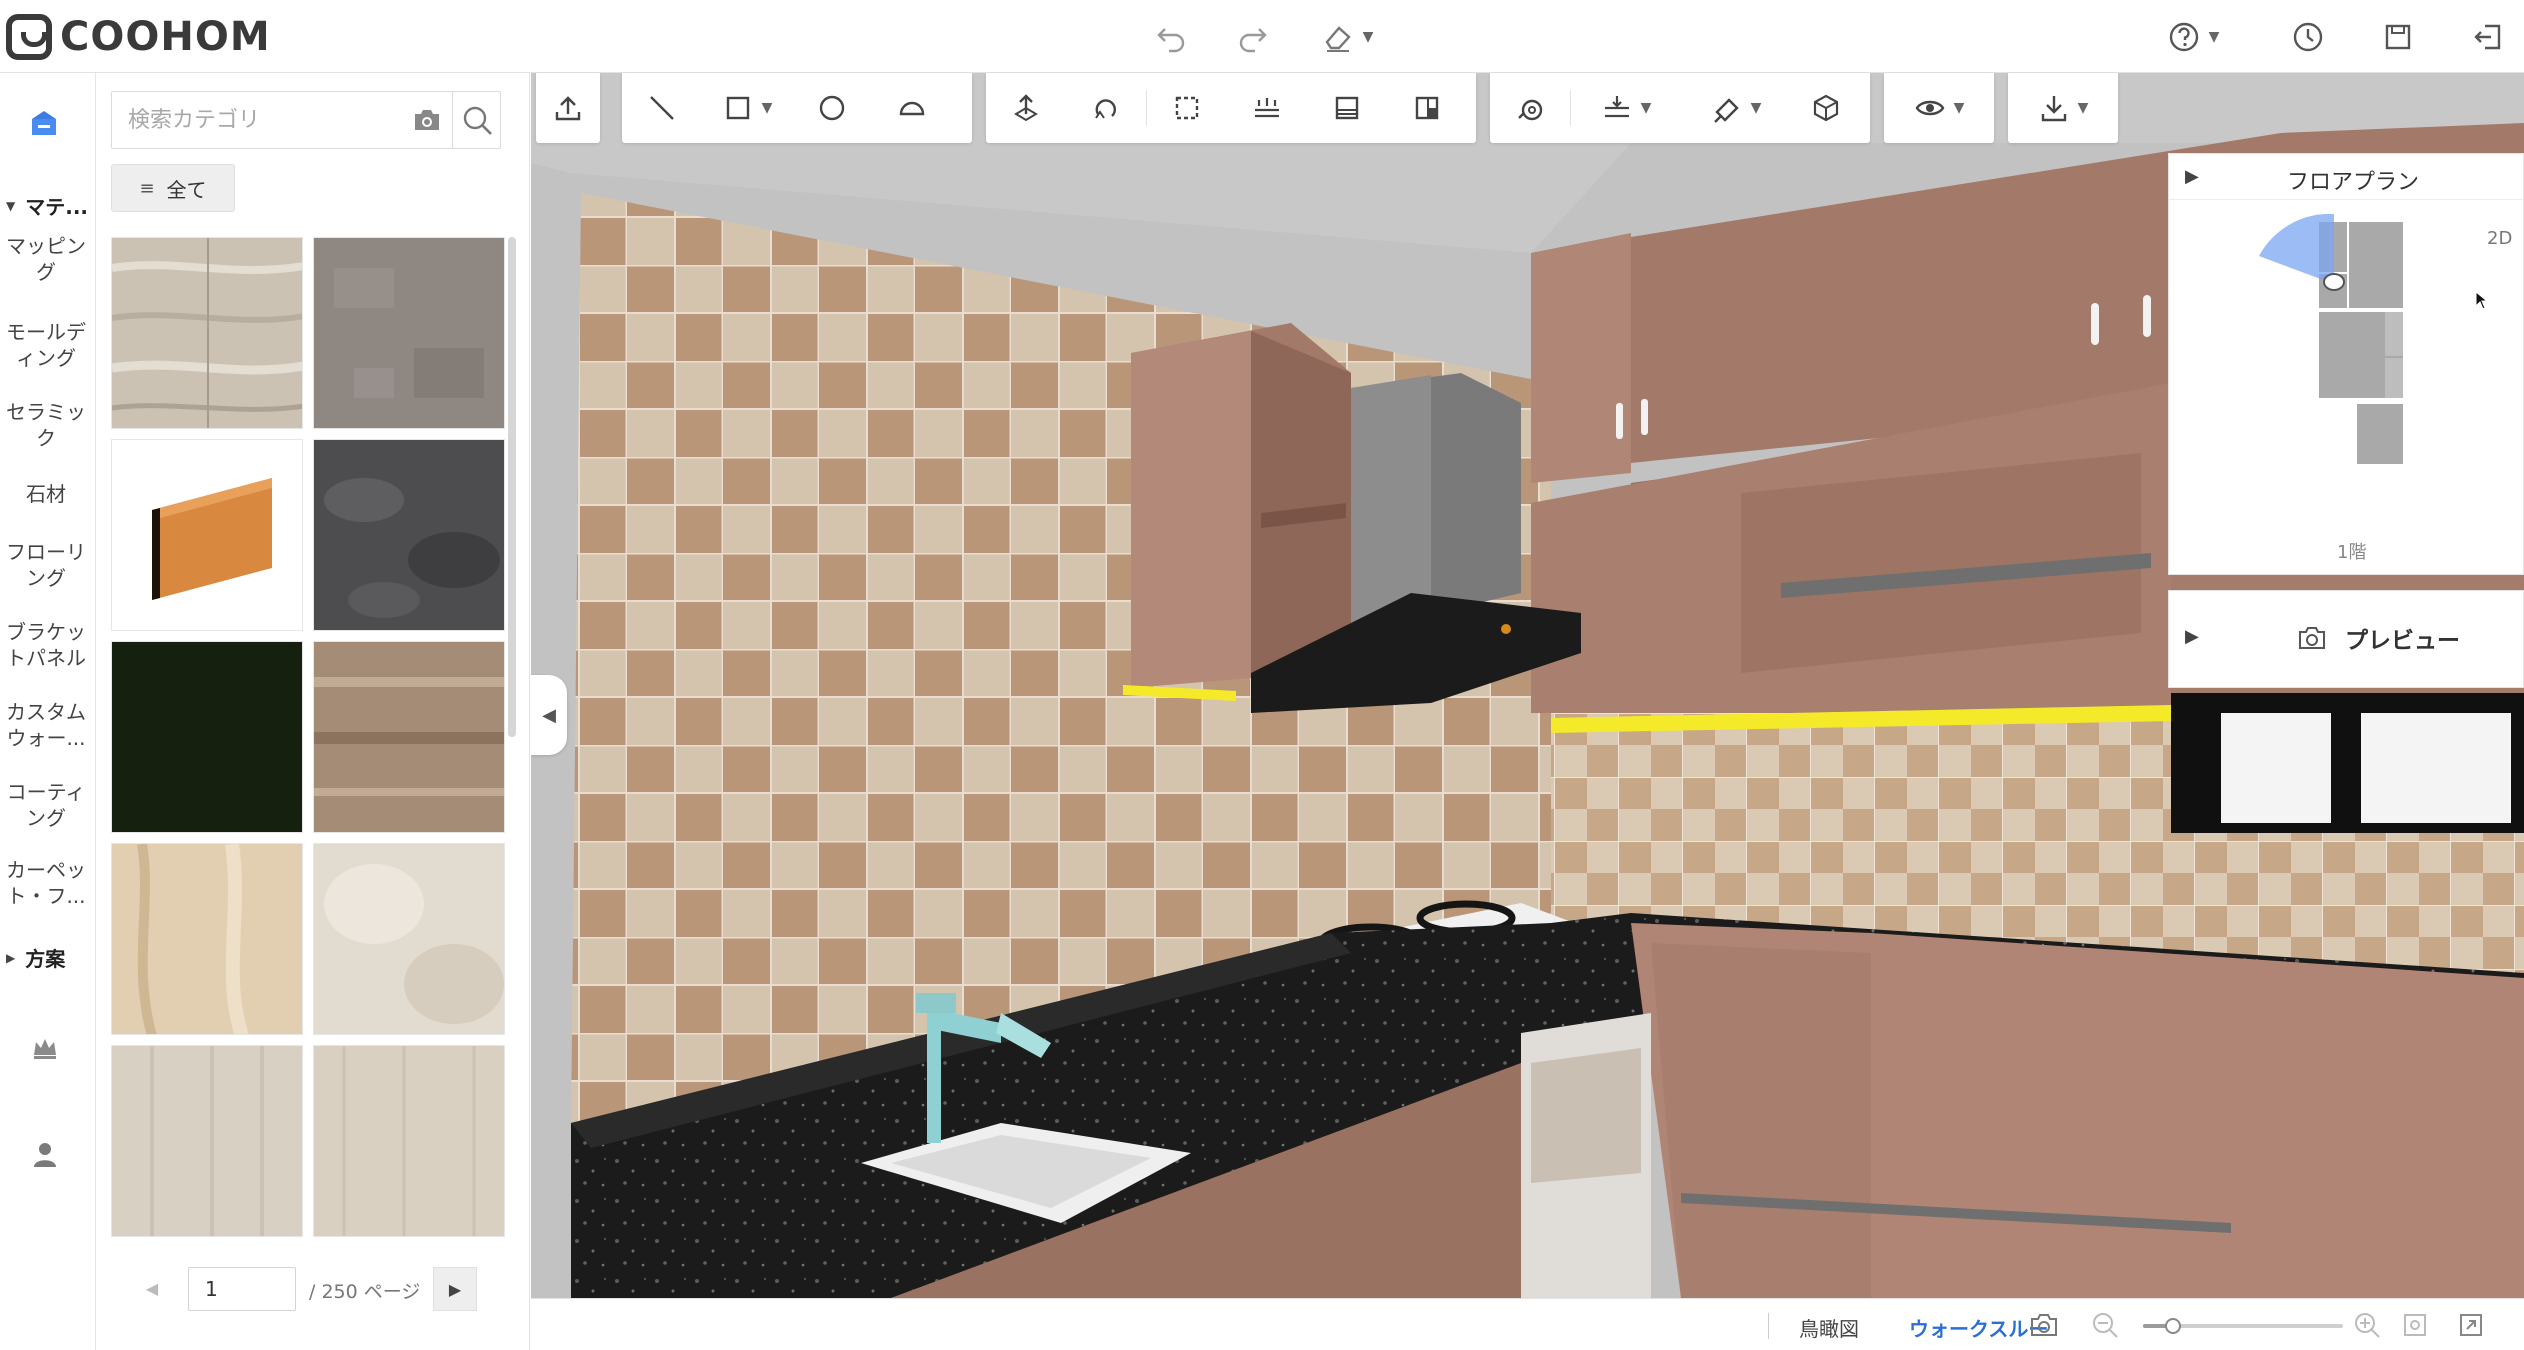 This screenshot has width=2524, height=1350. I want to click on user-icon, so click(45, 1154).